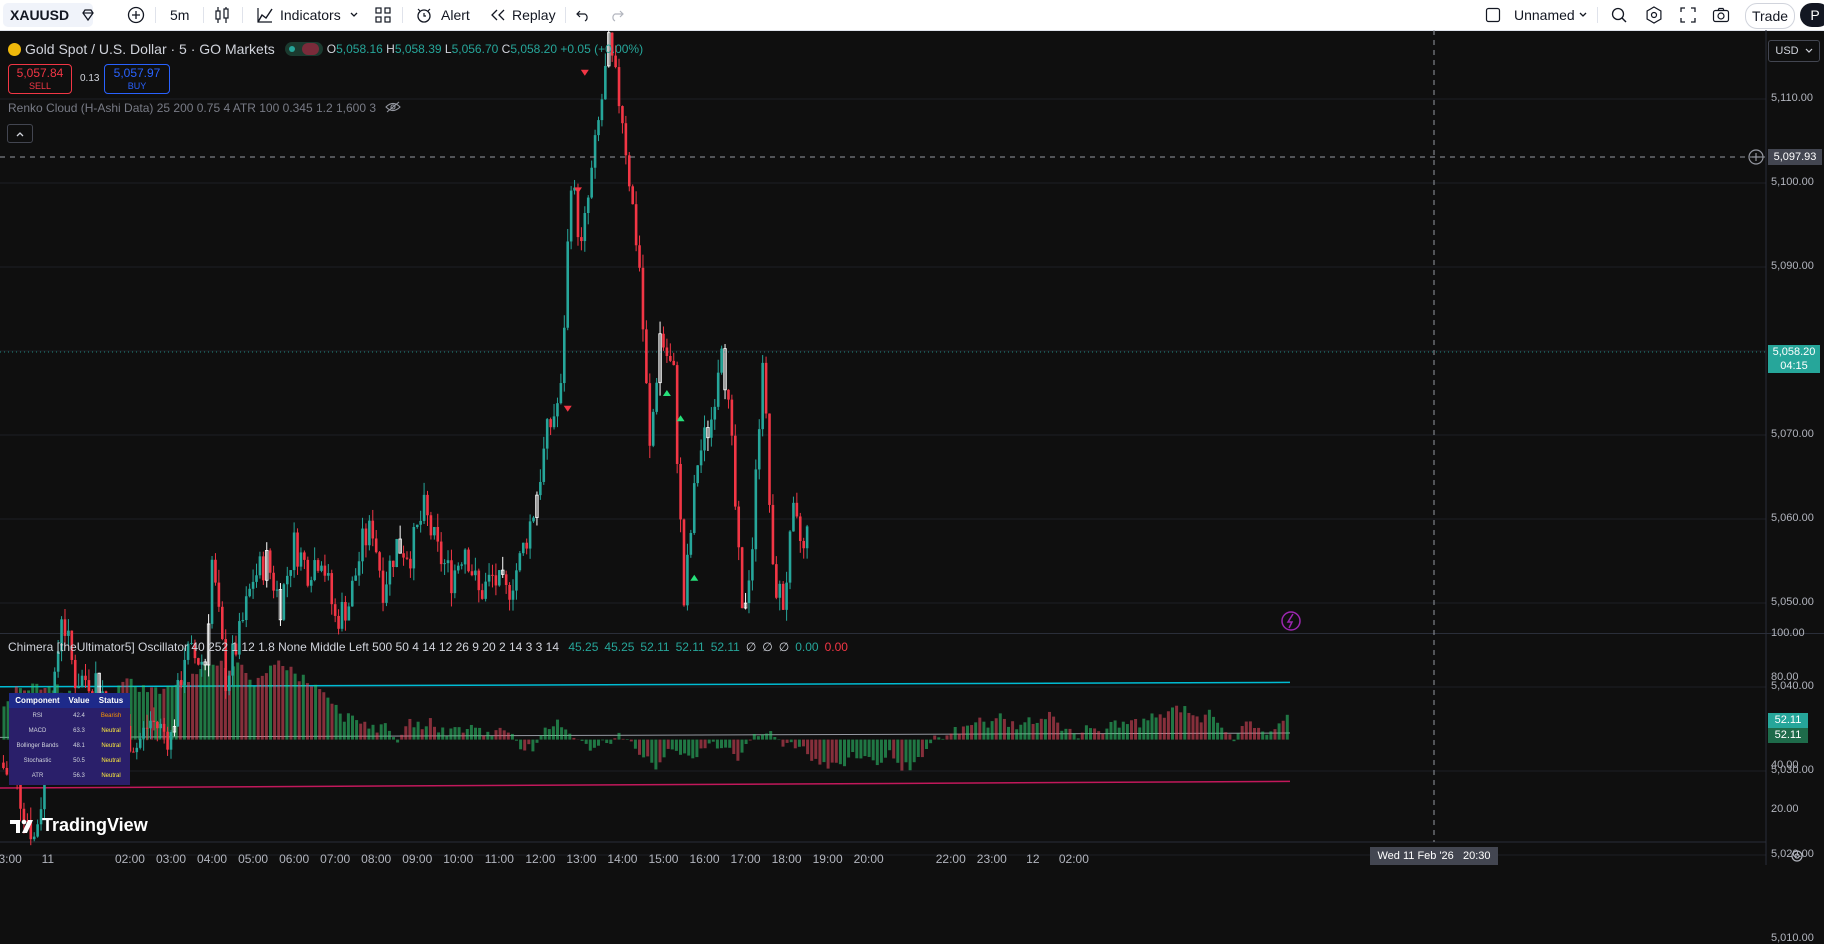 This screenshot has width=1824, height=944. I want to click on settings-icon, so click(1654, 15).